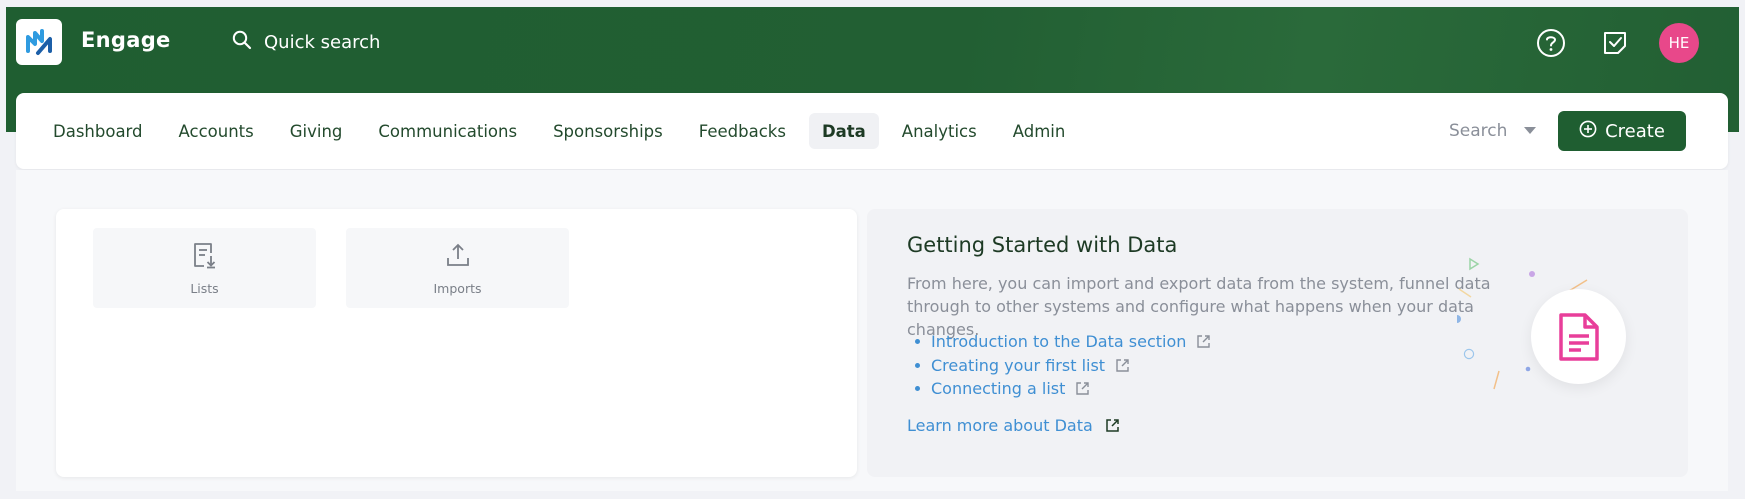 This screenshot has height=499, width=1745. Describe the element at coordinates (1059, 342) in the screenshot. I see `help-link-label: Introduction to the Data section` at that location.